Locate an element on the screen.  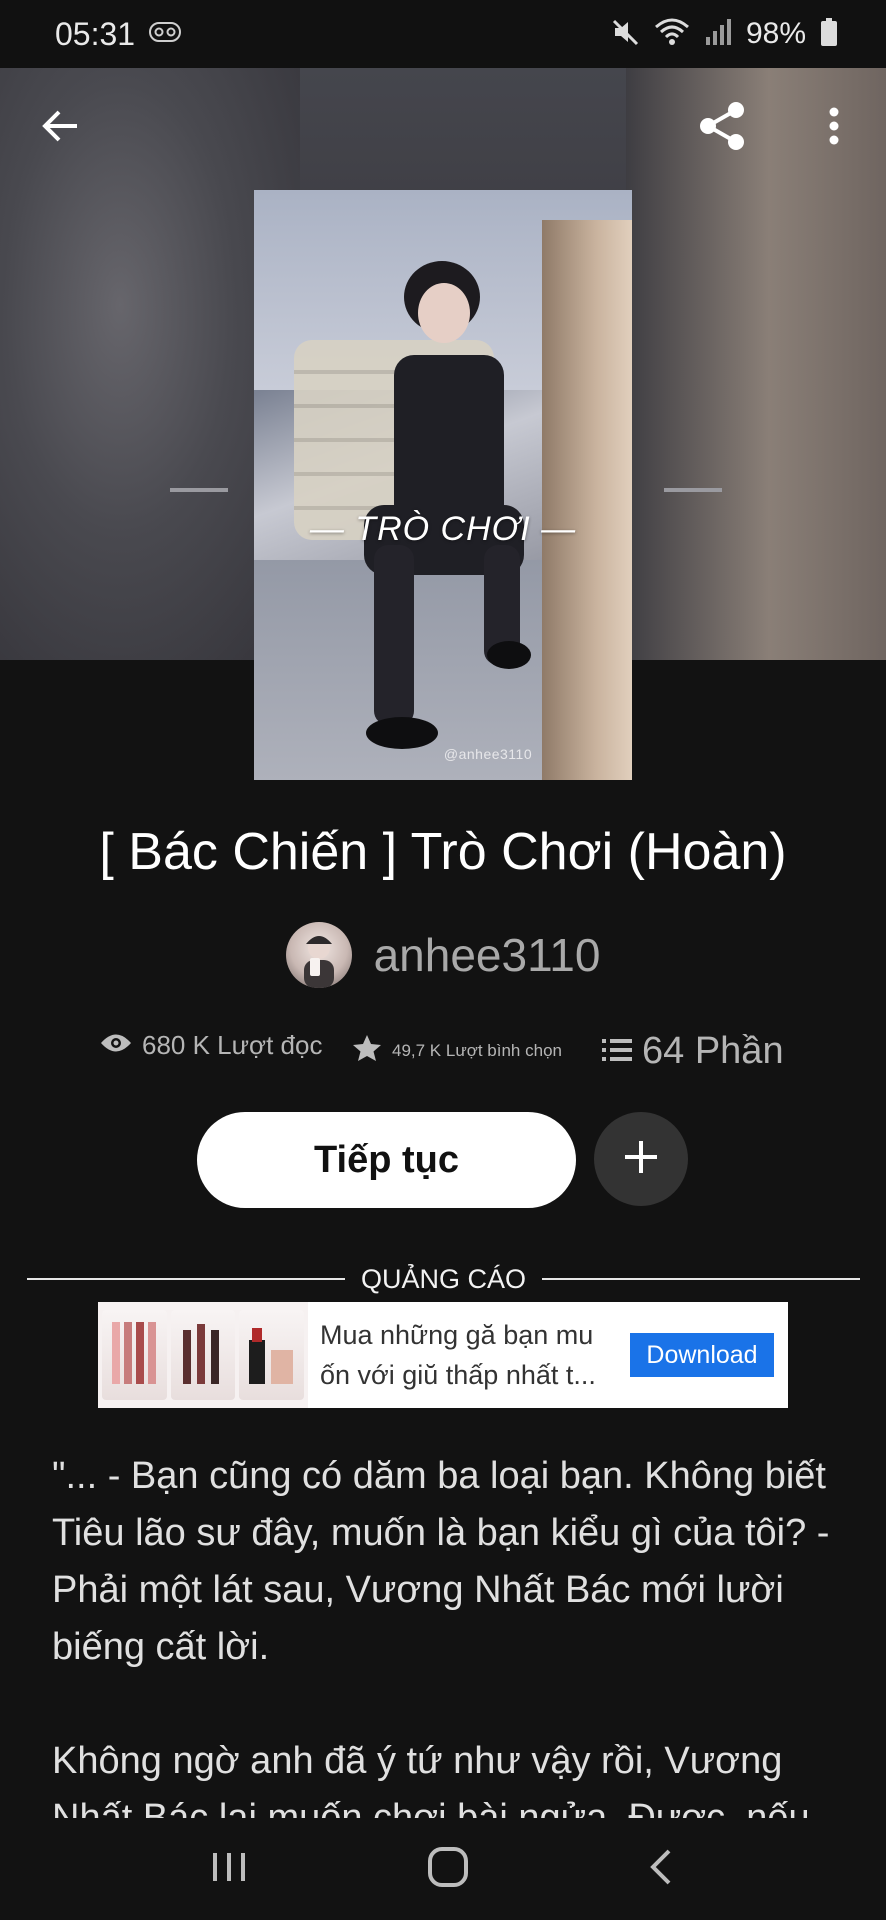
ad-divider: QUẢNG CÁO is located at coordinates (443, 1279).